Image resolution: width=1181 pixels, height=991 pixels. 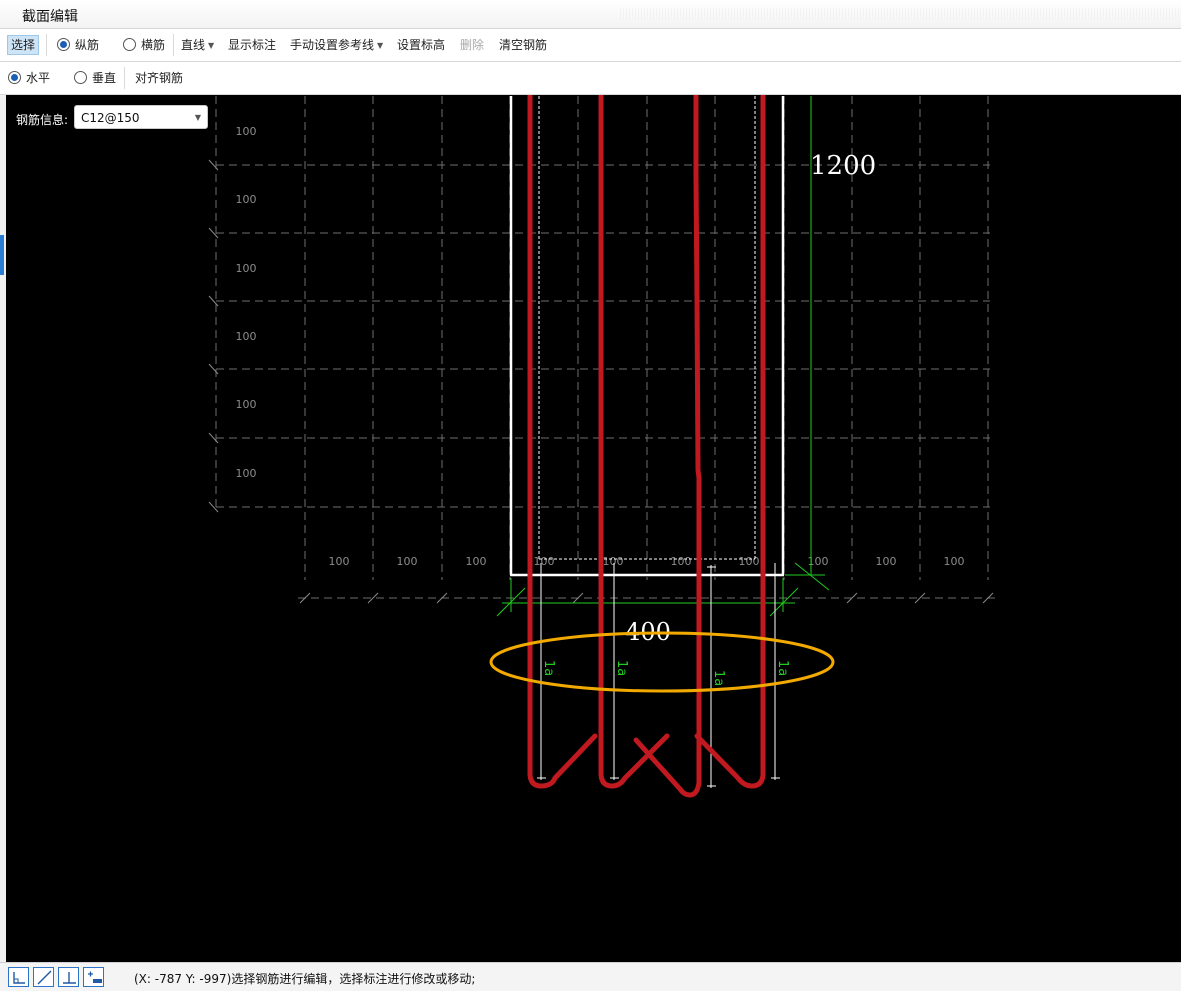 What do you see at coordinates (590, 45) in the screenshot?
I see `main-toolbar: 选择 纵筋 横筋 直线 ▼ 显示标注 手动设置参考线 ▼ 设置标高 删除 清空钢筋` at bounding box center [590, 45].